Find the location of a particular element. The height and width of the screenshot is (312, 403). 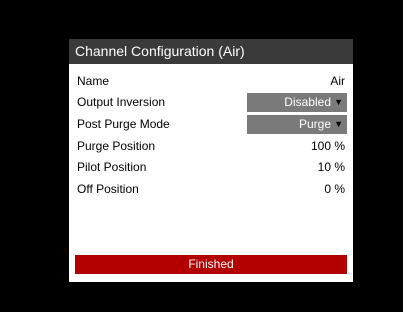

name-value: Air is located at coordinates (337, 81).